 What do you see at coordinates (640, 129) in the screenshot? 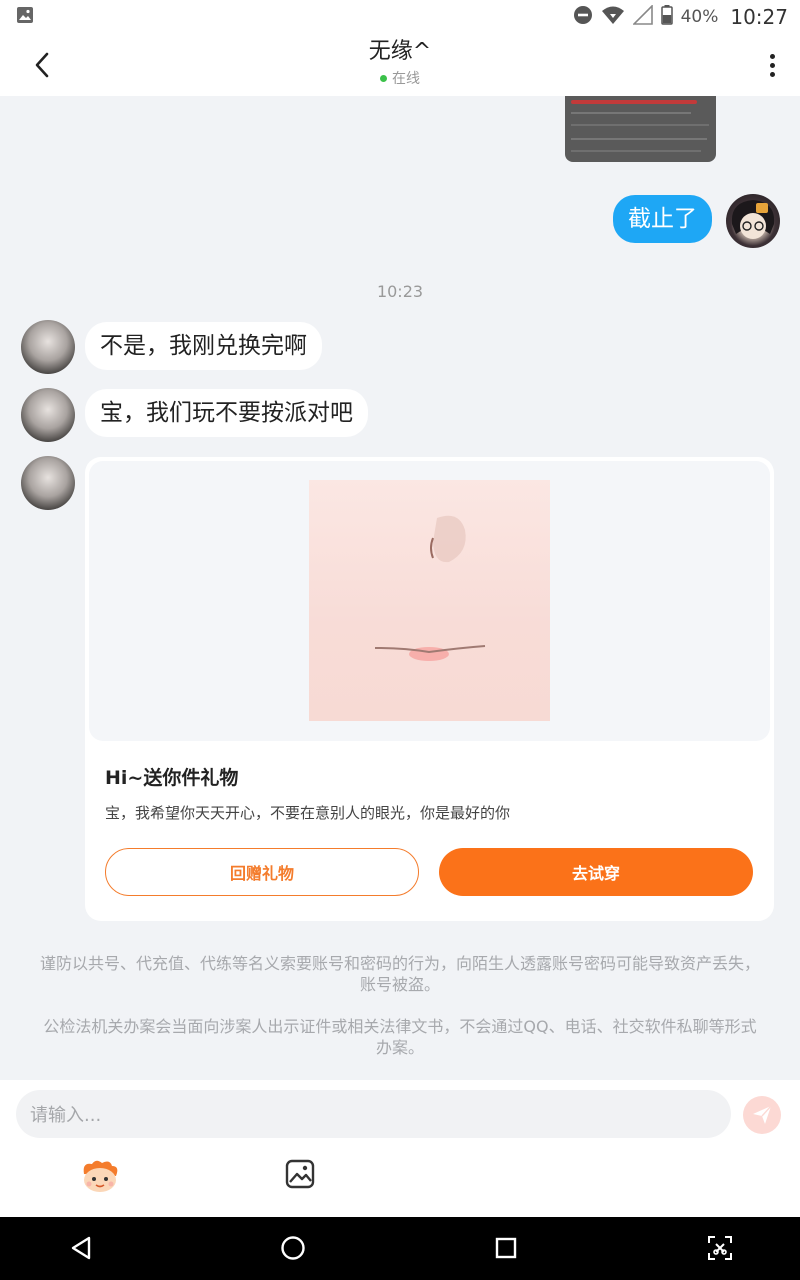
I see `image-message` at bounding box center [640, 129].